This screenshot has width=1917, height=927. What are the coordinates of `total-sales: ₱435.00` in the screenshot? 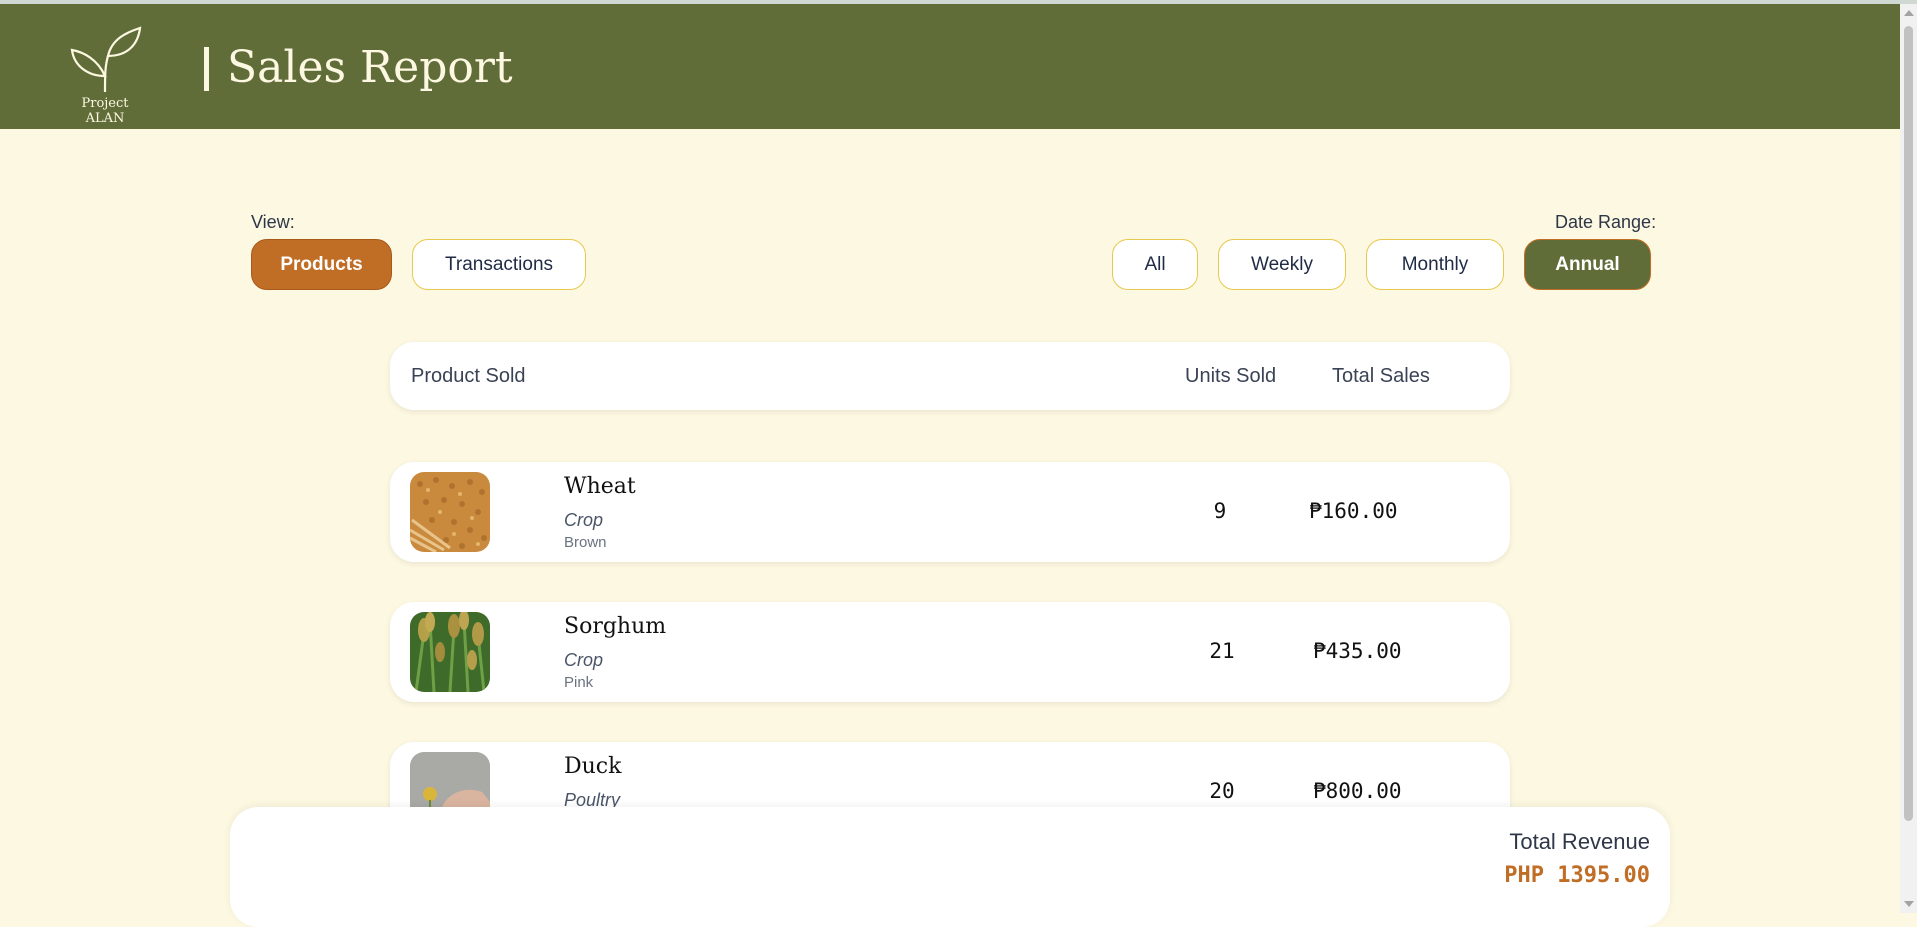 It's located at (1357, 651).